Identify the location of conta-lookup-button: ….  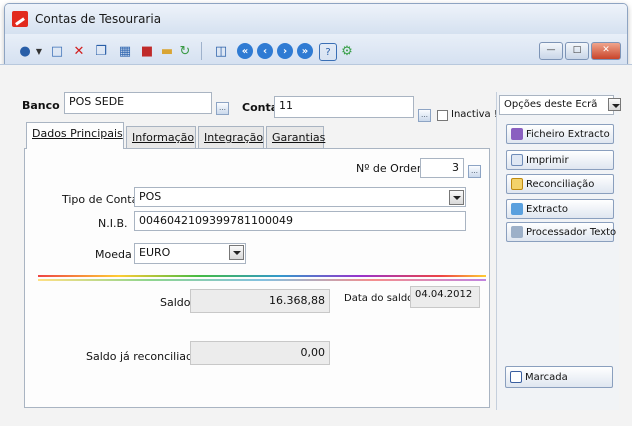
(424, 115).